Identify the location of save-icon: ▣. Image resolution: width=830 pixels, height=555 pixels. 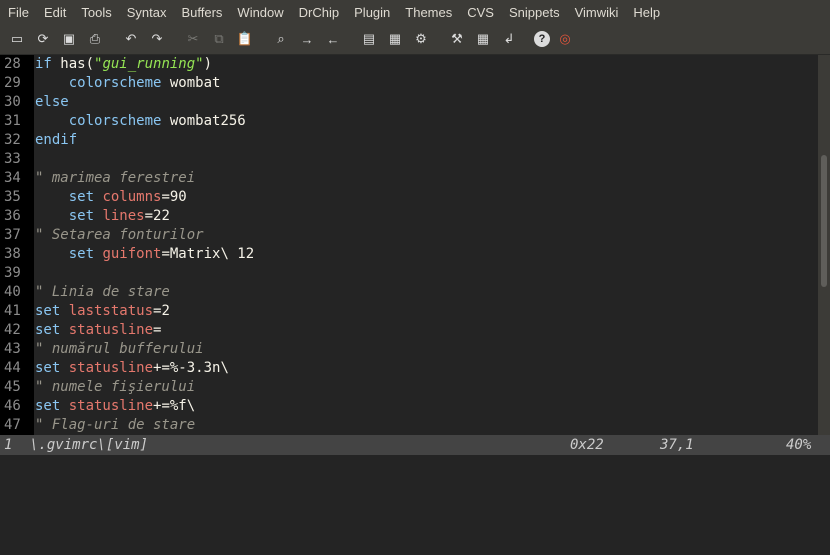
(69, 39).